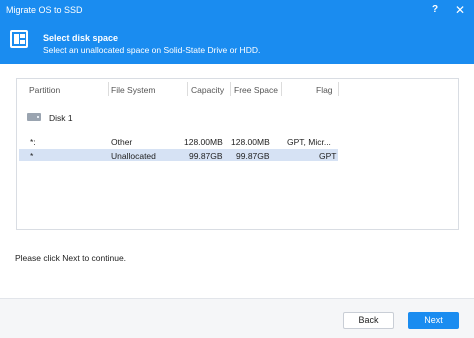  I want to click on column-header-partition: Partition, so click(44, 90).